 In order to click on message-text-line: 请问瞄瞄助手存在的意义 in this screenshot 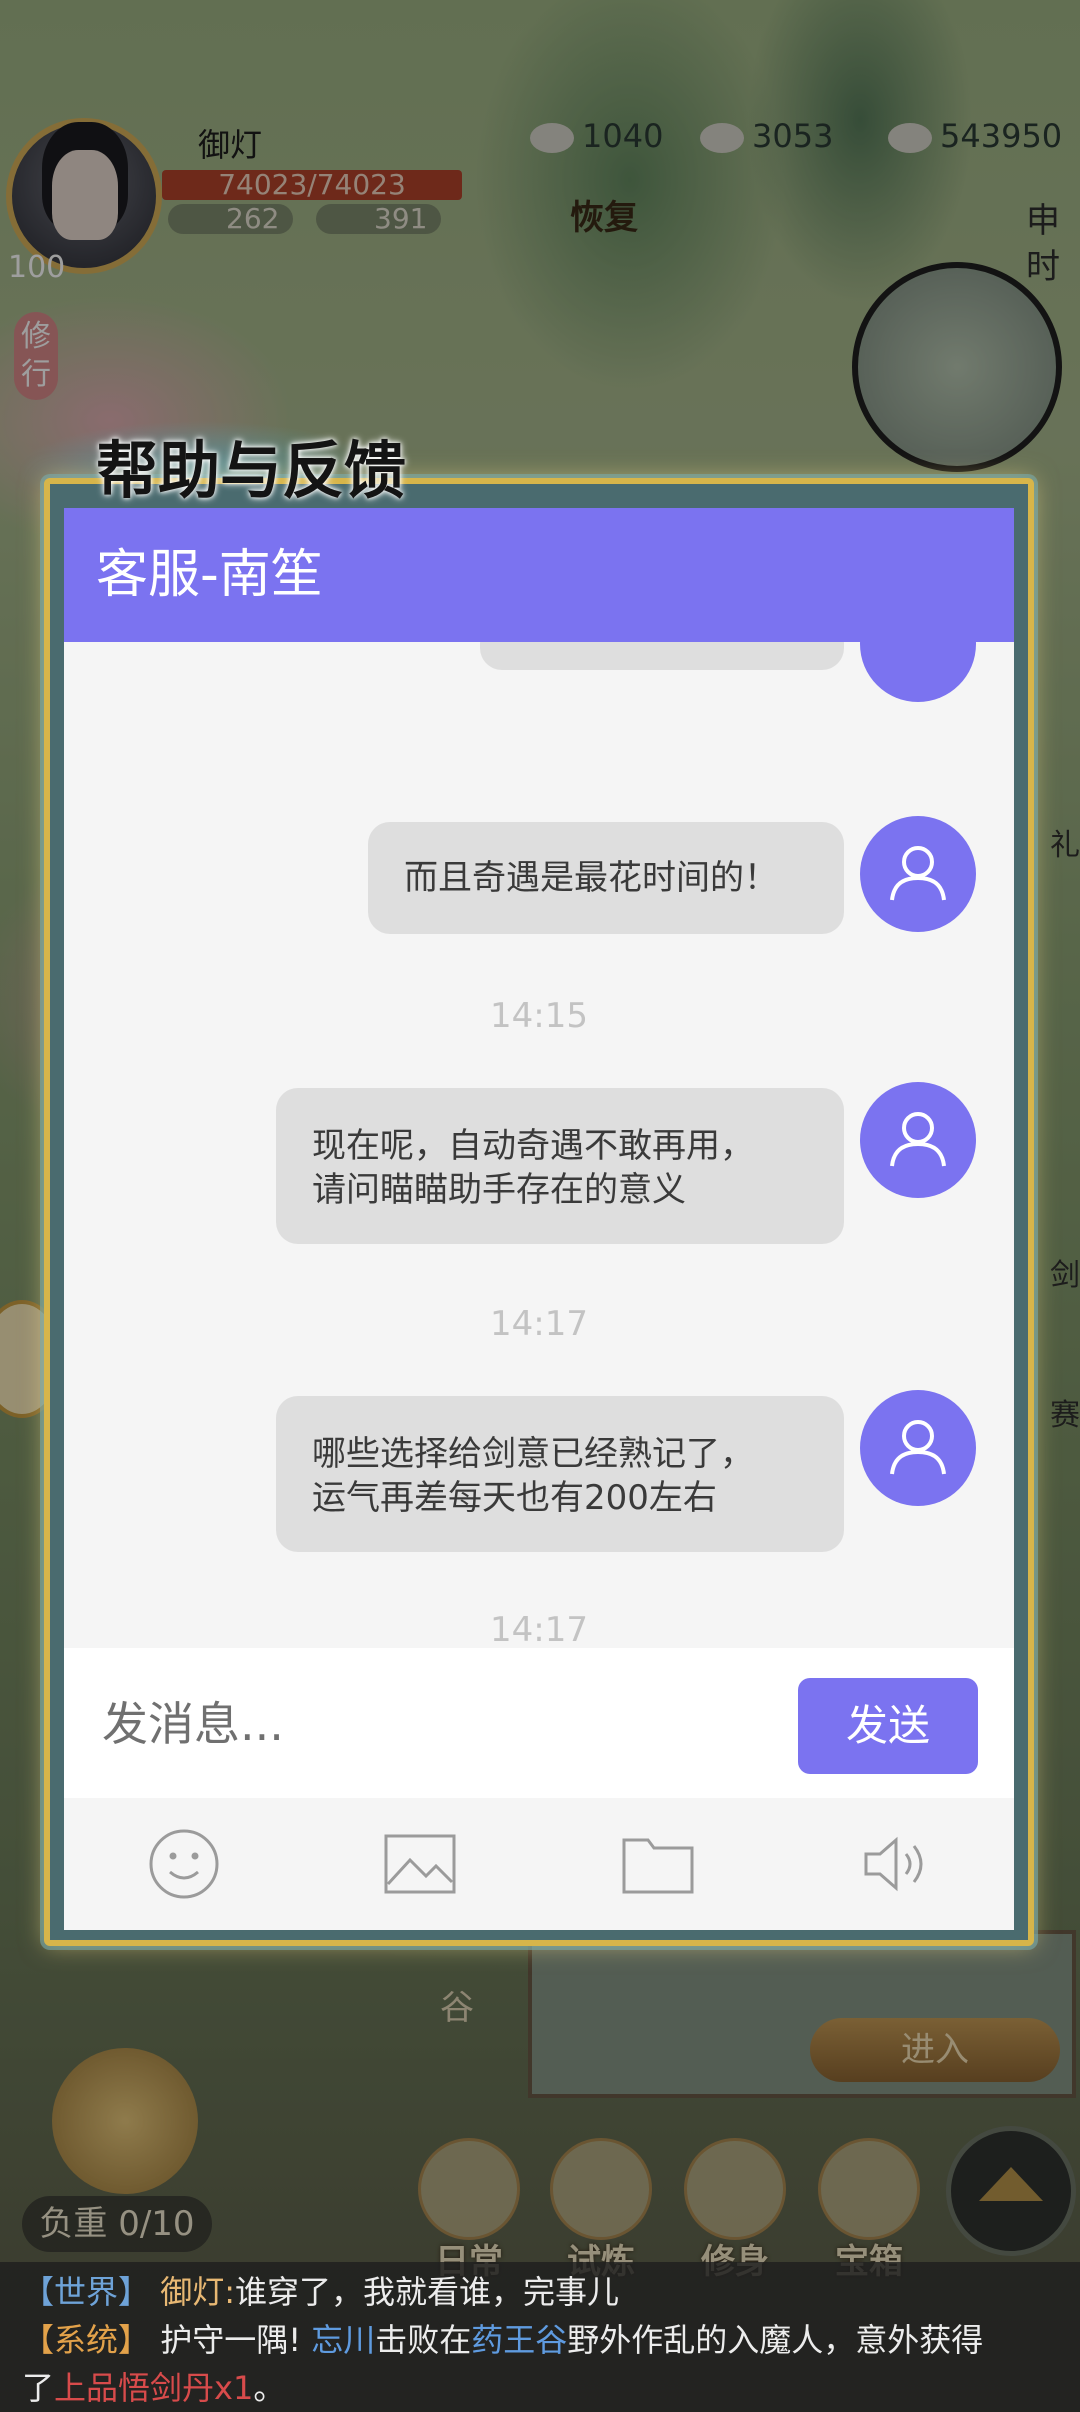, I will do `click(499, 1190)`.